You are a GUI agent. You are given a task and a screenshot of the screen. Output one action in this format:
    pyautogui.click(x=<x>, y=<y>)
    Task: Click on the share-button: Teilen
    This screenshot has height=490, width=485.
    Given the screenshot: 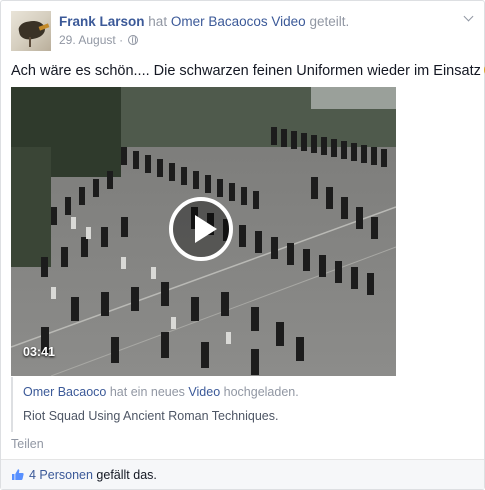 What is the action you would take?
    pyautogui.click(x=27, y=444)
    